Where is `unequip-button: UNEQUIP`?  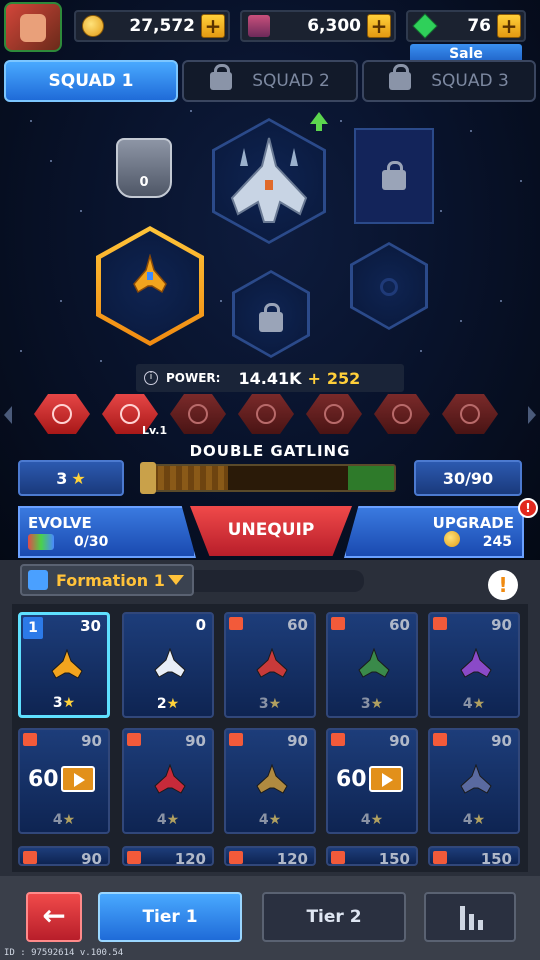 unequip-button: UNEQUIP is located at coordinates (271, 531).